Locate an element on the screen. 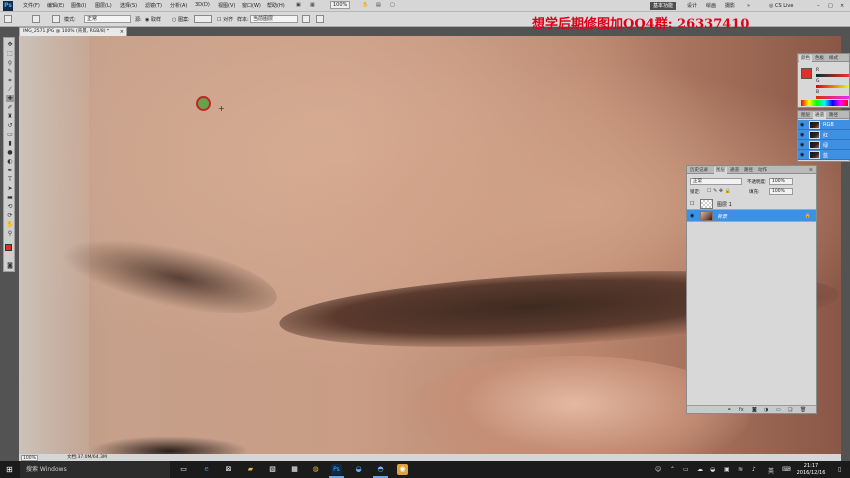 Image resolution: width=850 pixels, height=478 pixels. tab-paths-mini: 路径 is located at coordinates (833, 115).